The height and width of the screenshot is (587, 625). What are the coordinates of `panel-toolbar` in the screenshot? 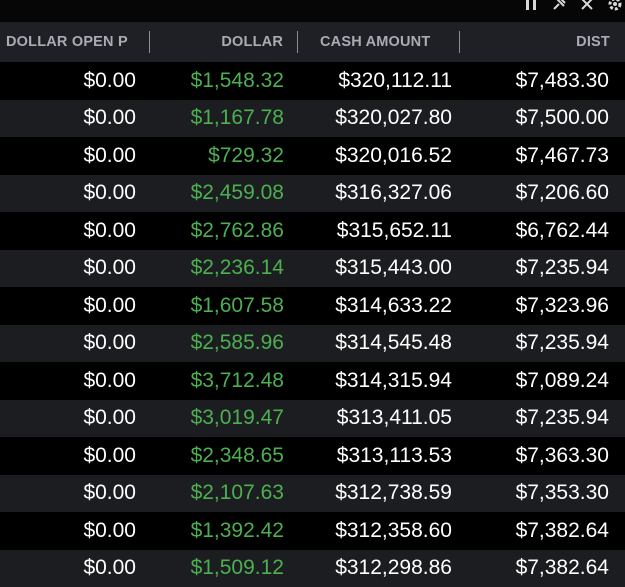 It's located at (312, 11).